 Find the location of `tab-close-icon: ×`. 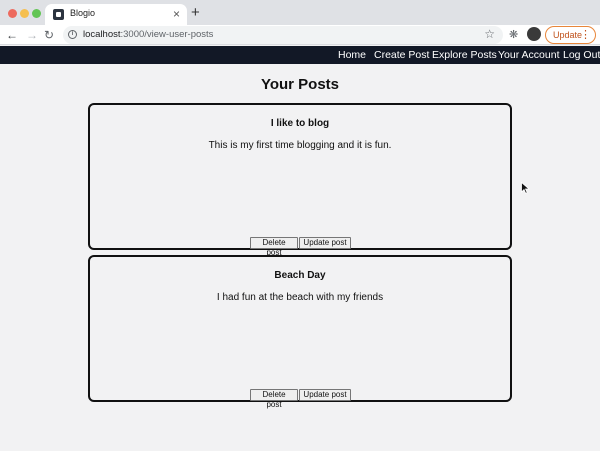

tab-close-icon: × is located at coordinates (176, 14).